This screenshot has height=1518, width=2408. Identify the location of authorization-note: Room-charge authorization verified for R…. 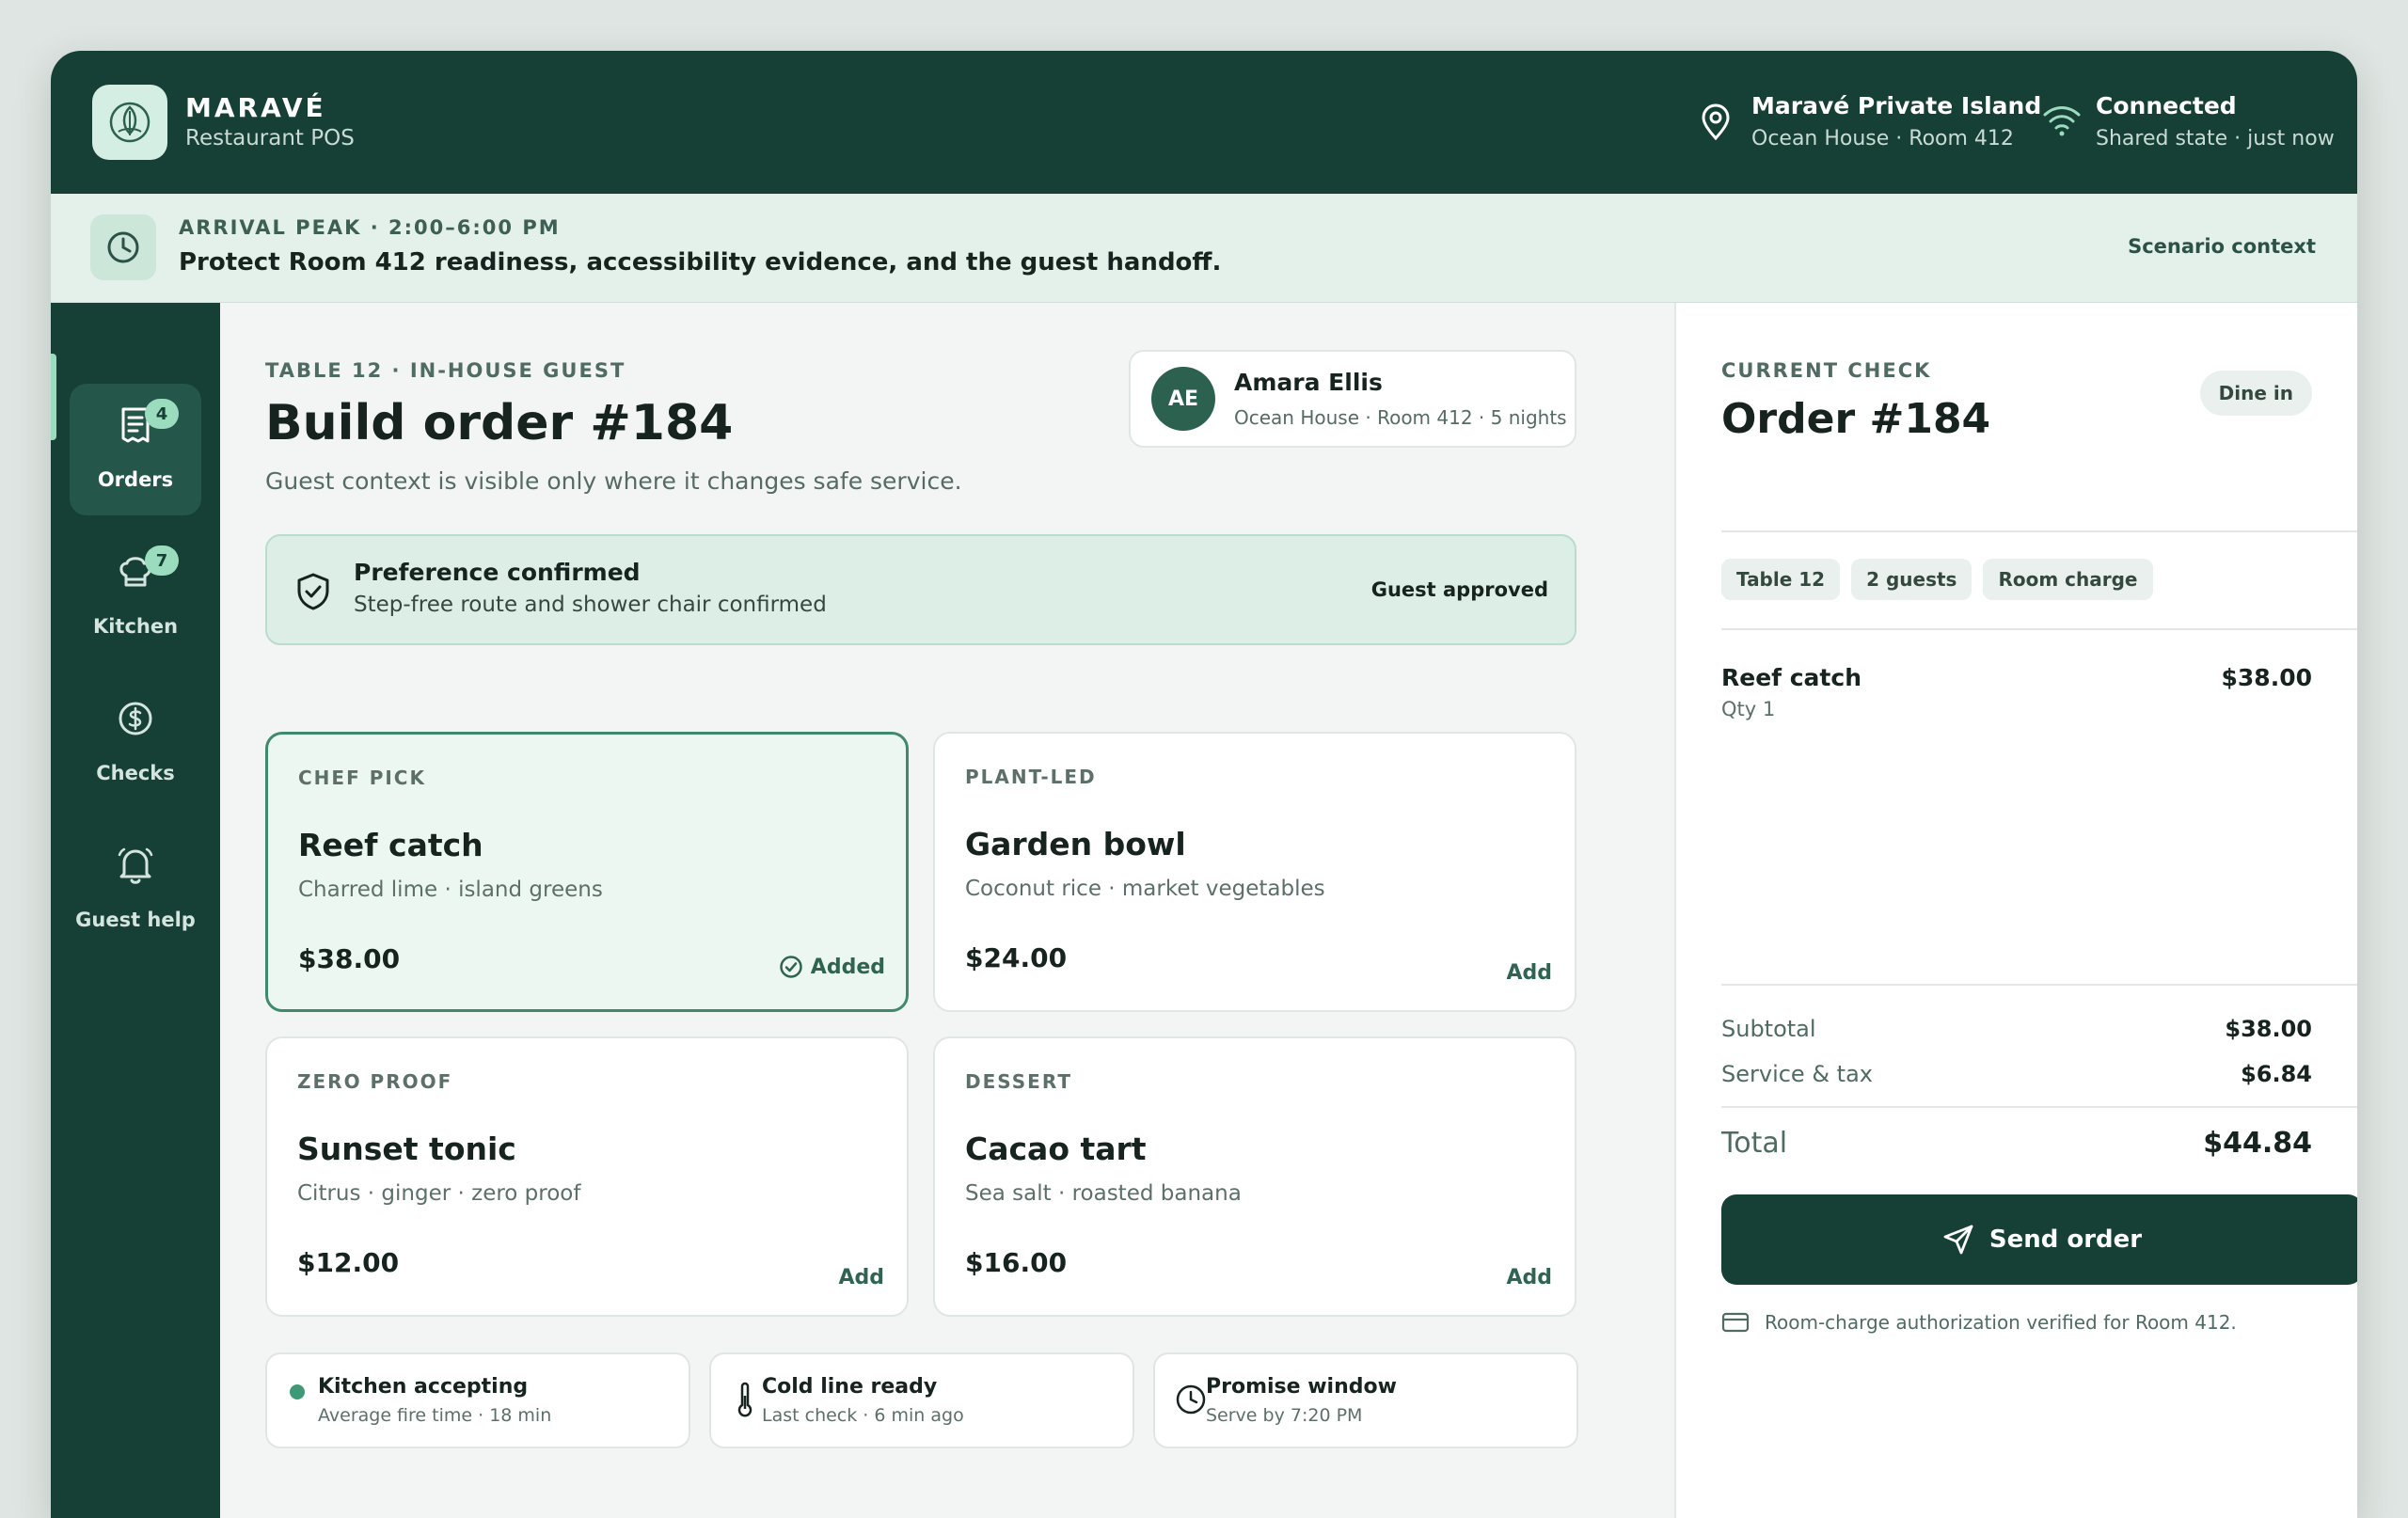
(1979, 1323).